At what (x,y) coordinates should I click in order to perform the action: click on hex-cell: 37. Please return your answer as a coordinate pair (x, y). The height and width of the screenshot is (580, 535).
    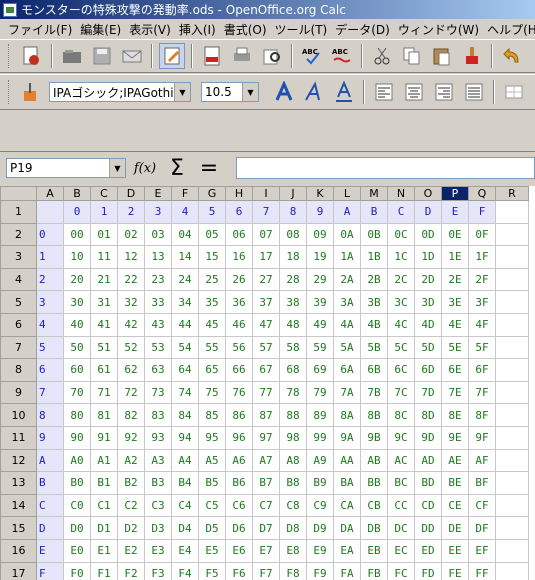
    Looking at the image, I should click on (266, 302).